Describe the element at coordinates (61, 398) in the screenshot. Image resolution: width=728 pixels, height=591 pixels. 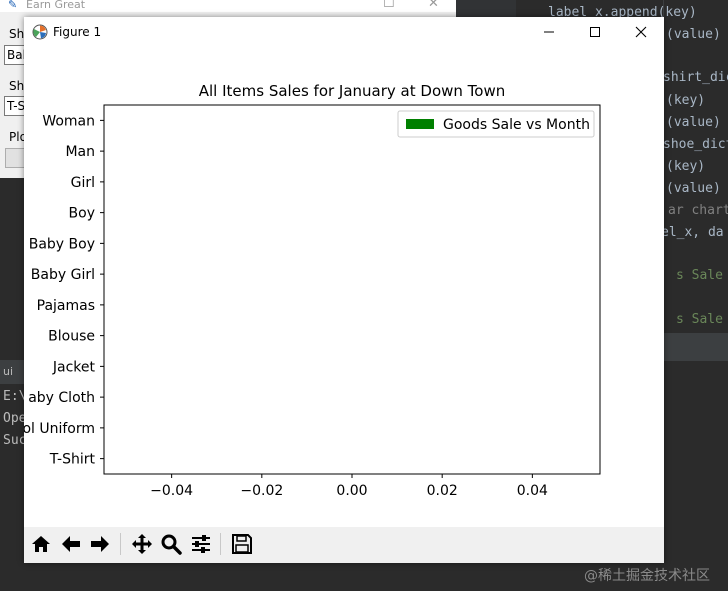
I see `y-tick-label: aby Cloth` at that location.